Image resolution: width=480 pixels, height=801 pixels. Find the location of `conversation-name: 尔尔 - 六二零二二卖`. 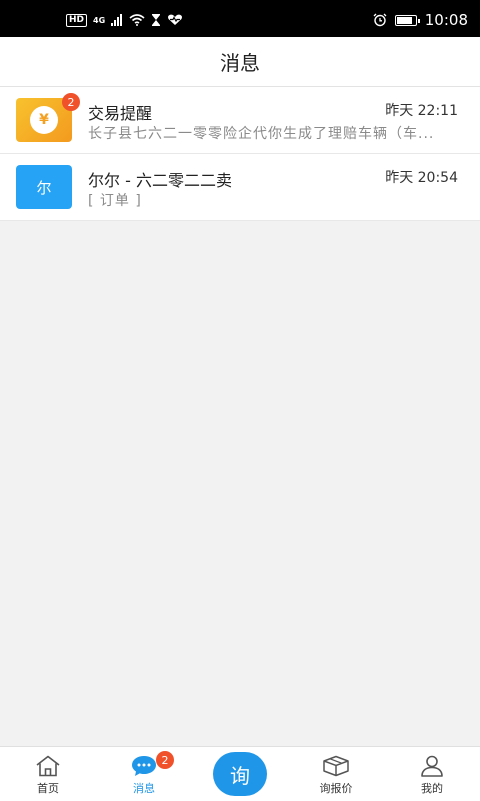

conversation-name: 尔尔 - 六二零二二卖 is located at coordinates (160, 180).